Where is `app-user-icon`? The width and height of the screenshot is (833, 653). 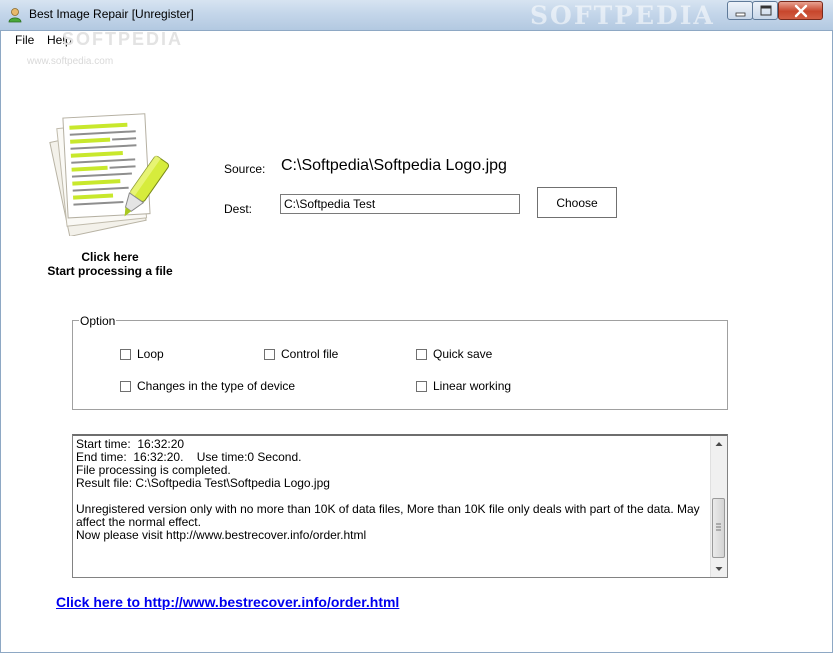 app-user-icon is located at coordinates (15, 15).